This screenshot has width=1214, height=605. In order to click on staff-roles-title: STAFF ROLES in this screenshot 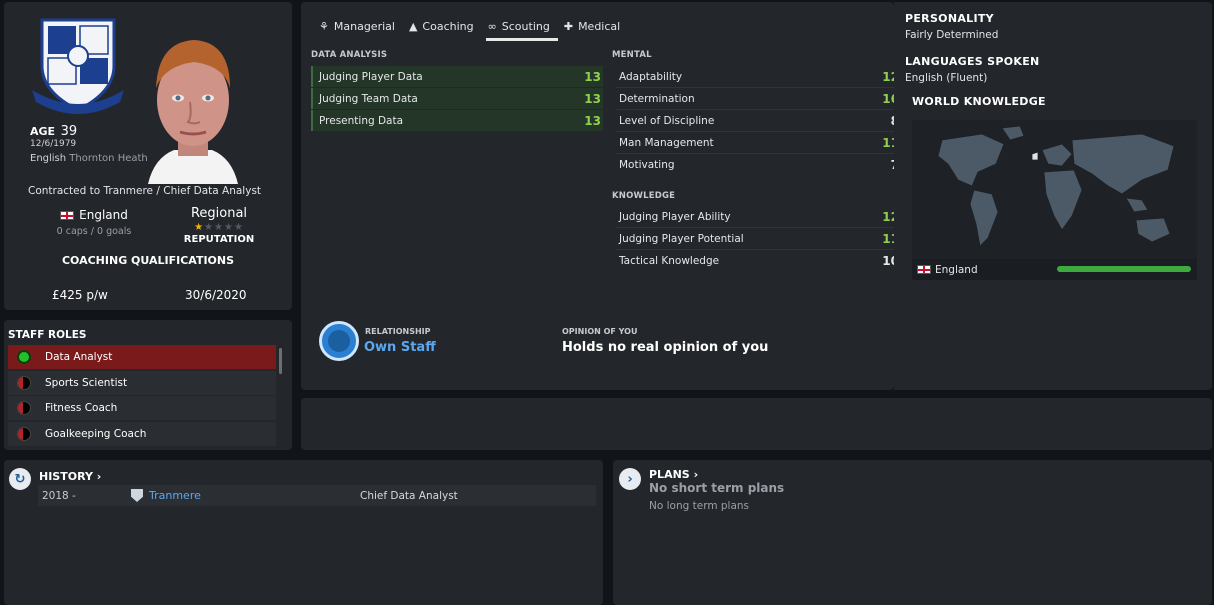, I will do `click(47, 335)`.